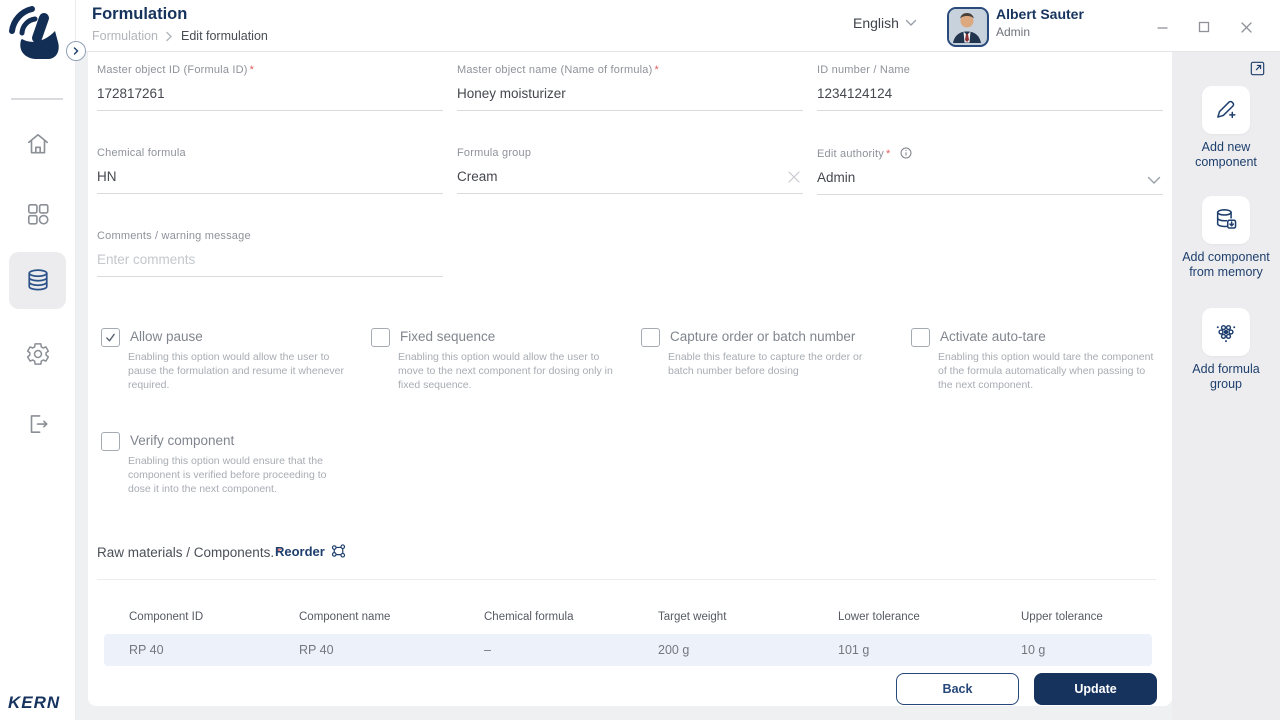  I want to click on sidebar-item-database-active, so click(37, 280).